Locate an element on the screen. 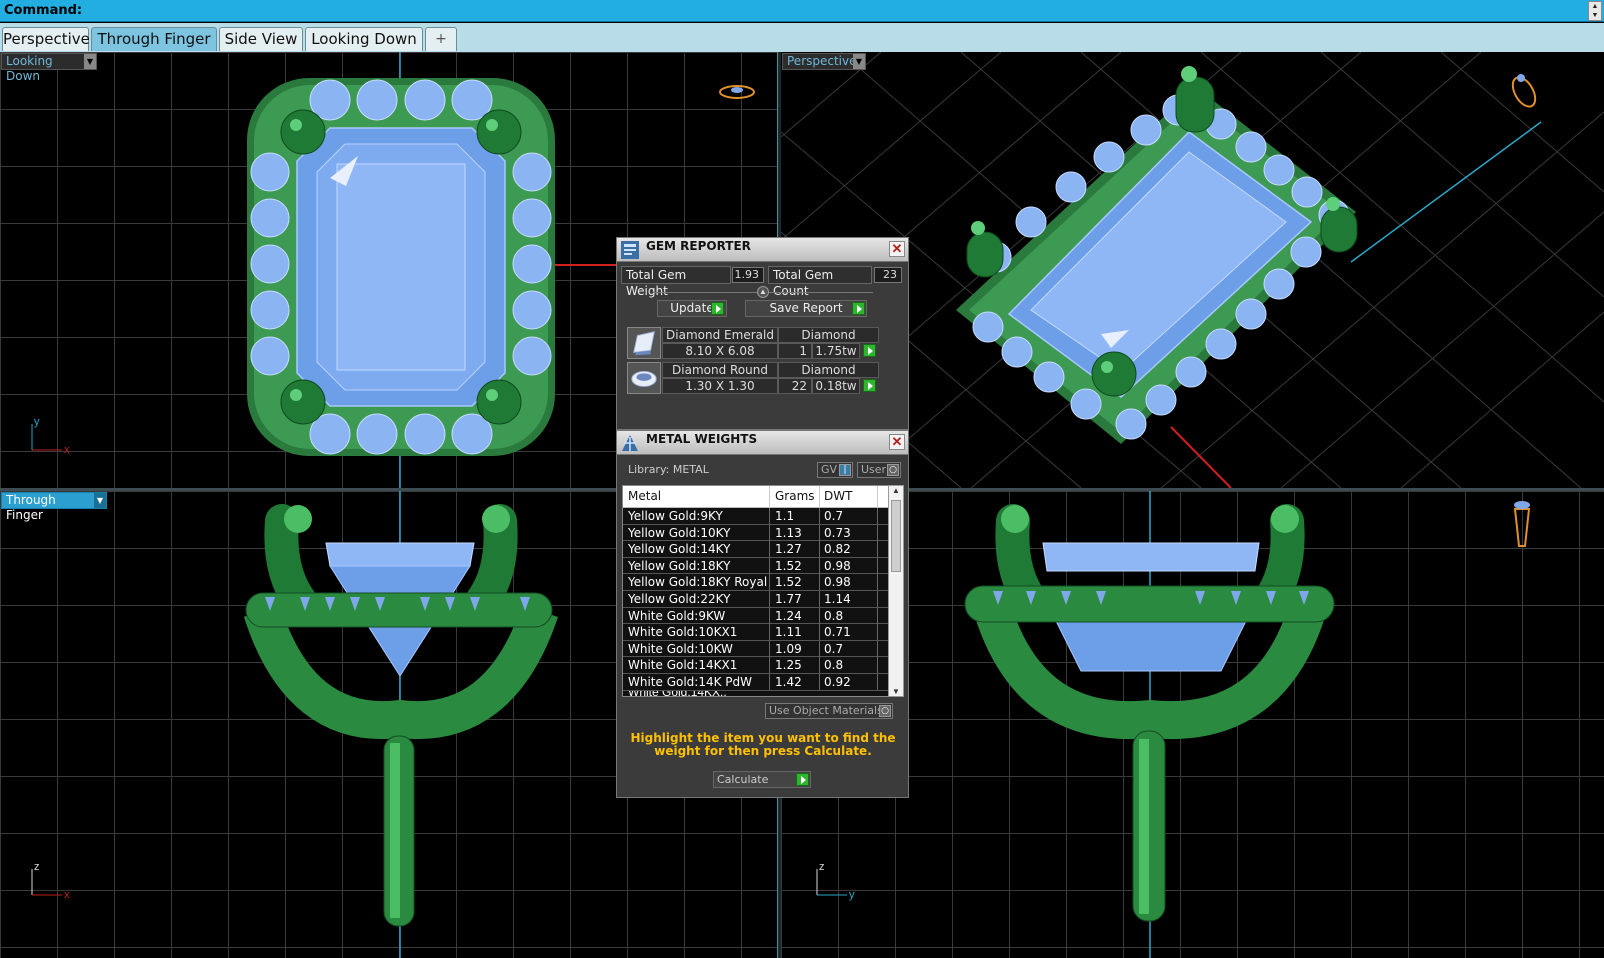  gem-reporter-titlebar: GEM REPORTER ✕ is located at coordinates (762, 250).